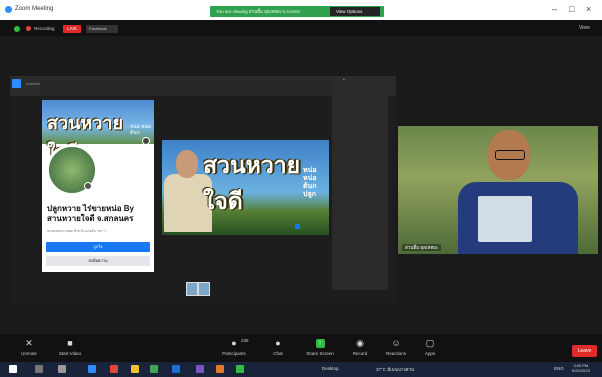  I want to click on participants-icon: ●, so click(234, 343).